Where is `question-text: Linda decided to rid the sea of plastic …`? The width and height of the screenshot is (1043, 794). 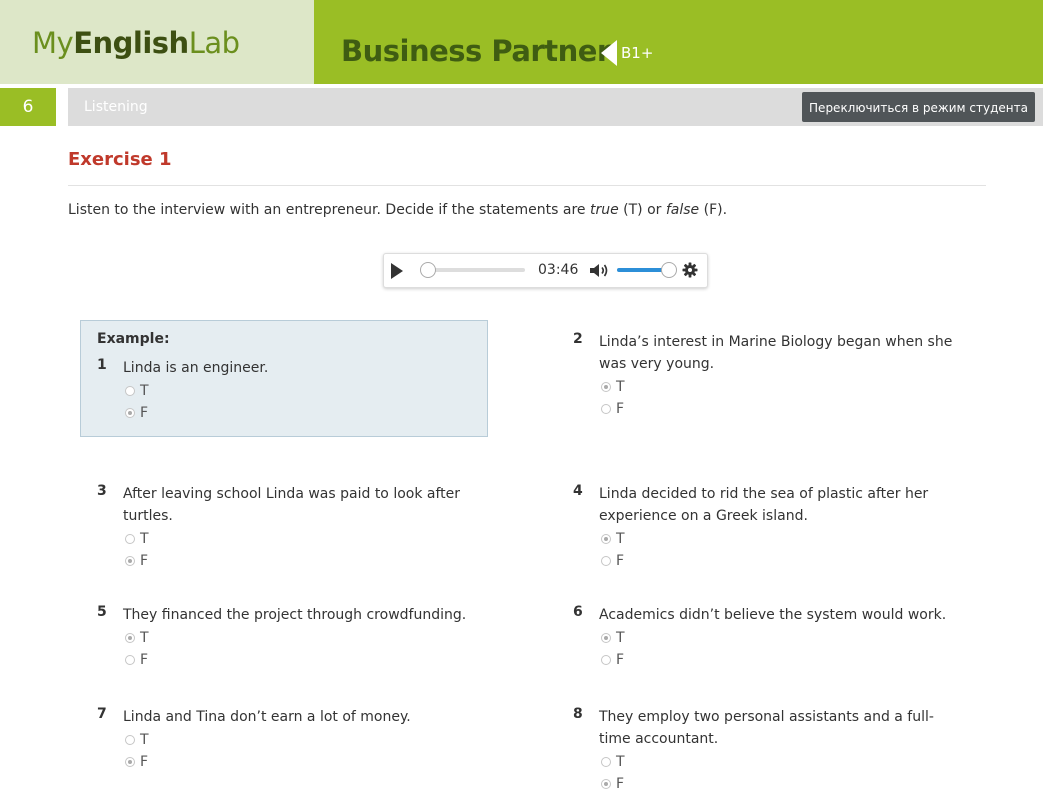
question-text: Linda decided to rid the sea of plastic … is located at coordinates (764, 505).